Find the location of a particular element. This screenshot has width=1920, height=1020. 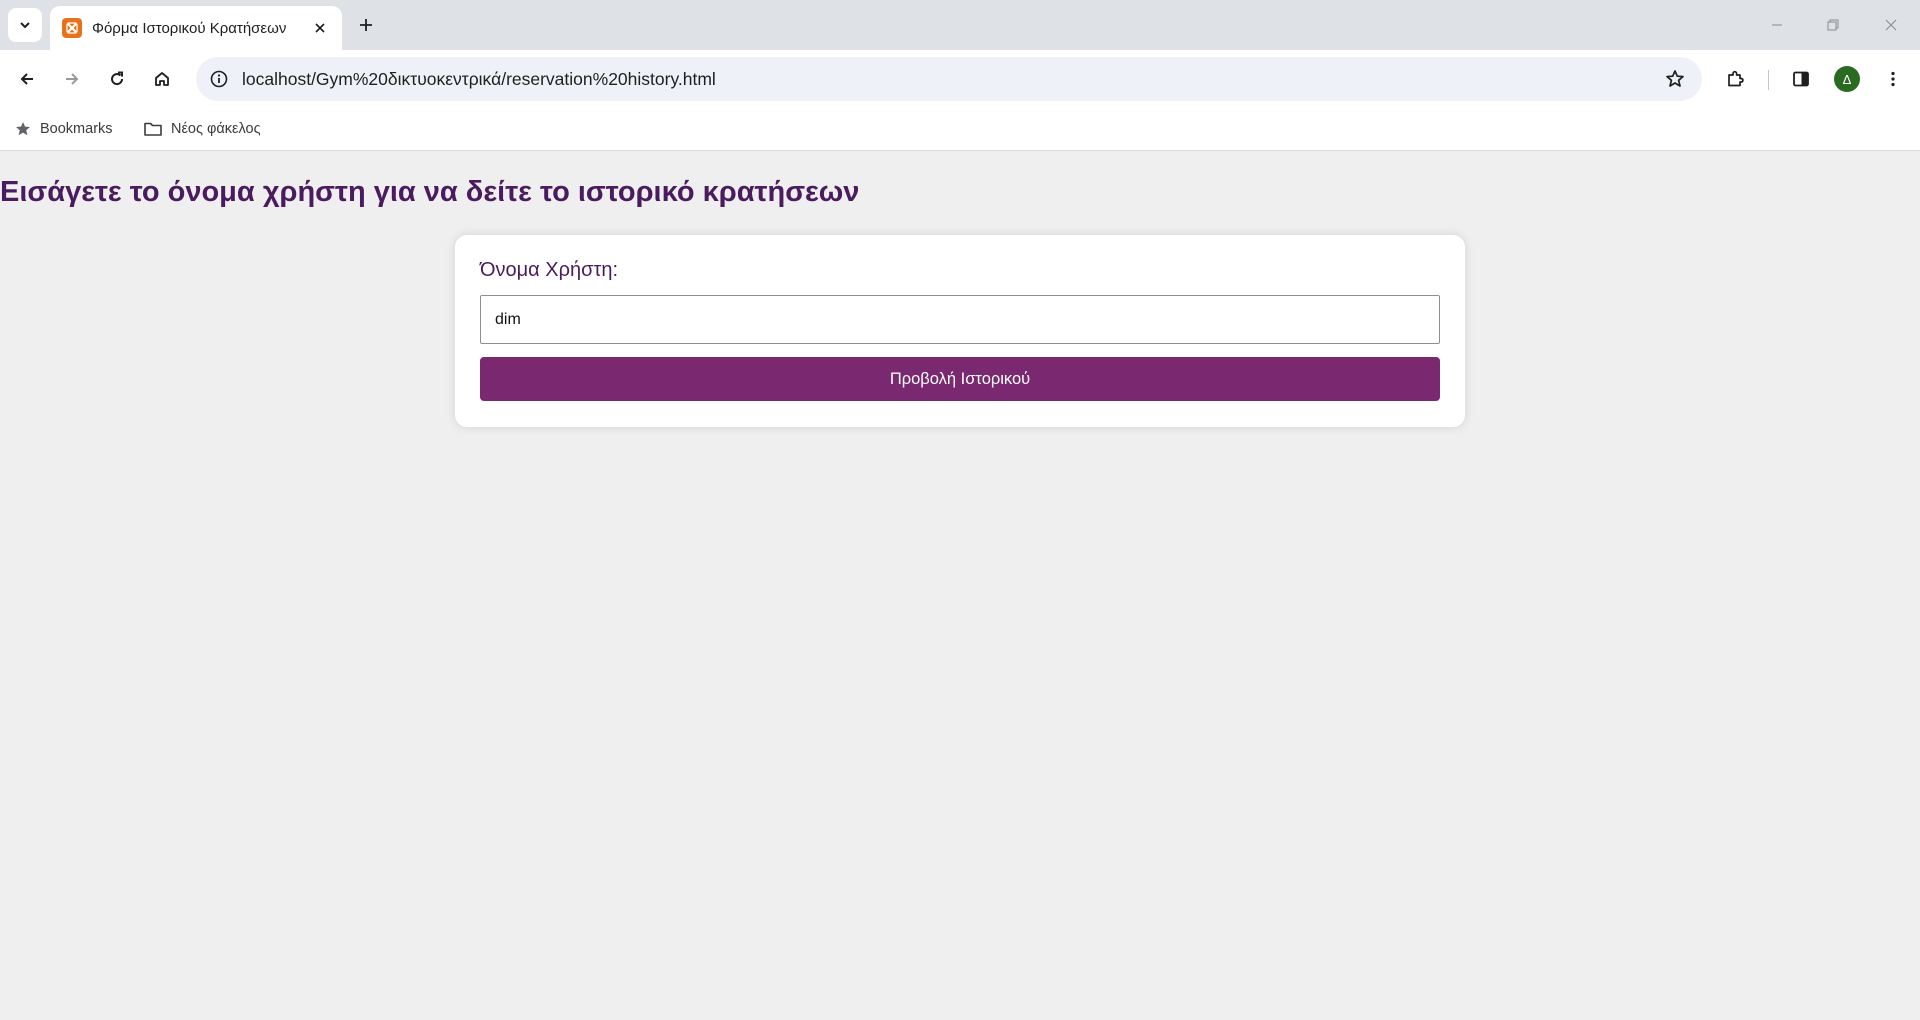

home-icon is located at coordinates (162, 79).